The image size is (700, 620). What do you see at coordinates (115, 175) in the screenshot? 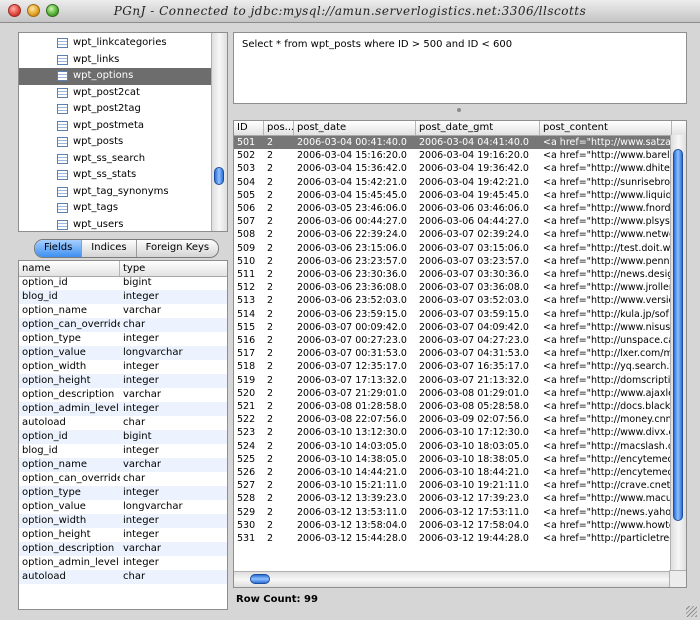
I see `table-list-item: wpt_ss_stats` at bounding box center [115, 175].